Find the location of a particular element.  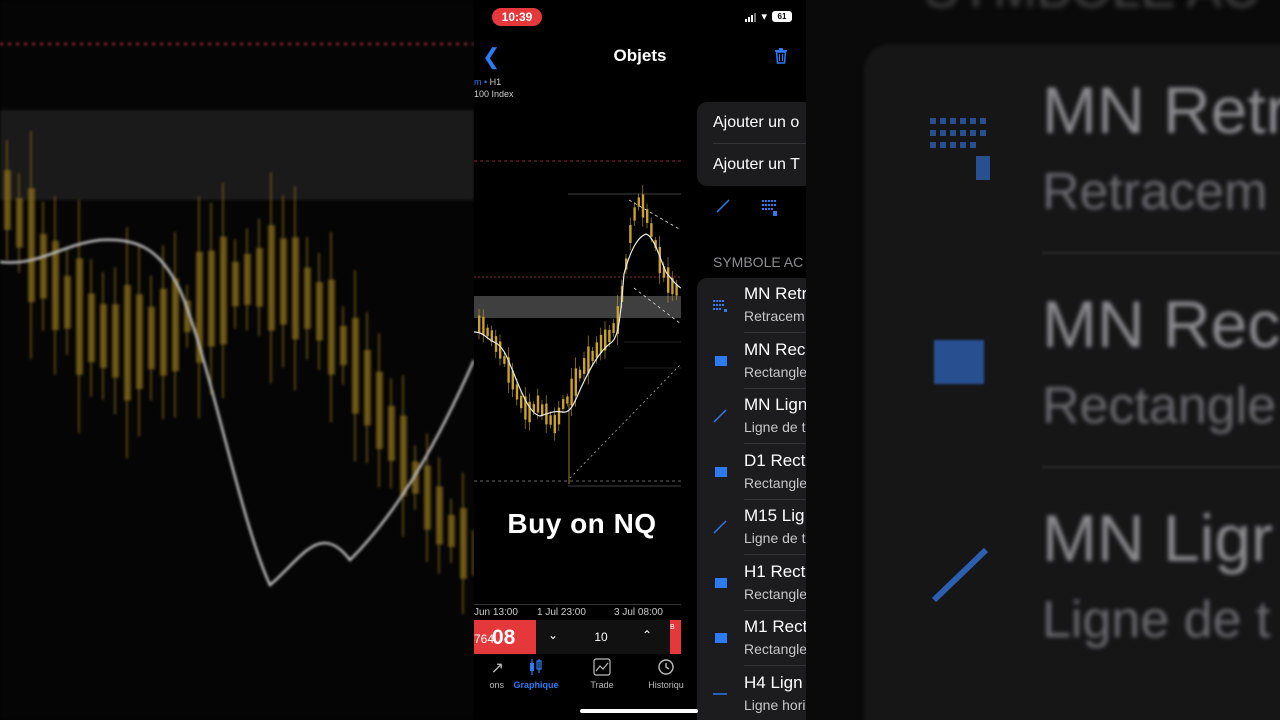

object-title: MN Retr is located at coordinates (775, 293).